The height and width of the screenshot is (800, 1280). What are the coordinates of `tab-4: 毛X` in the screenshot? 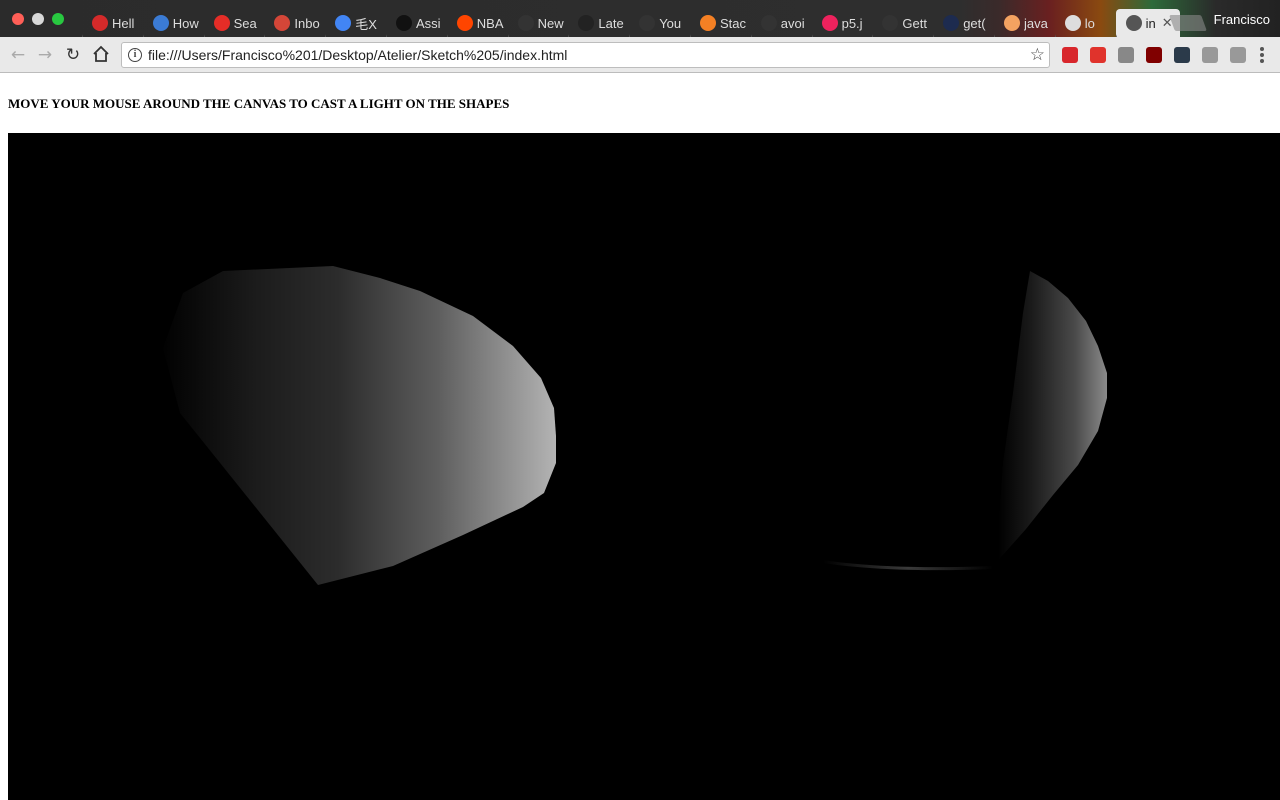 It's located at (356, 23).